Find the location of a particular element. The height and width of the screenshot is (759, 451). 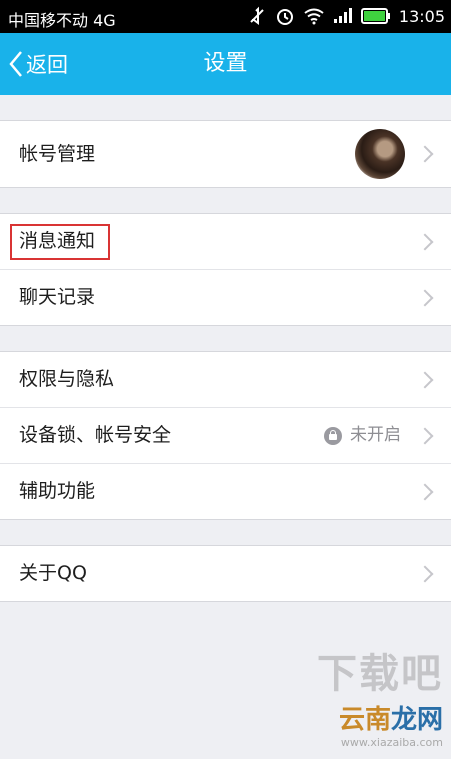

watermark-brand-a: 云南 is located at coordinates (364, 720).